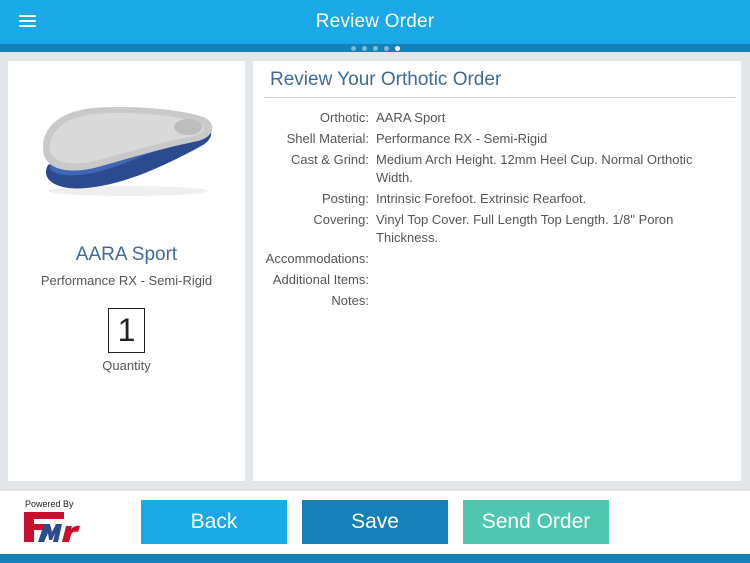 The image size is (750, 563). I want to click on hamburger-menu-icon, so click(27, 22).